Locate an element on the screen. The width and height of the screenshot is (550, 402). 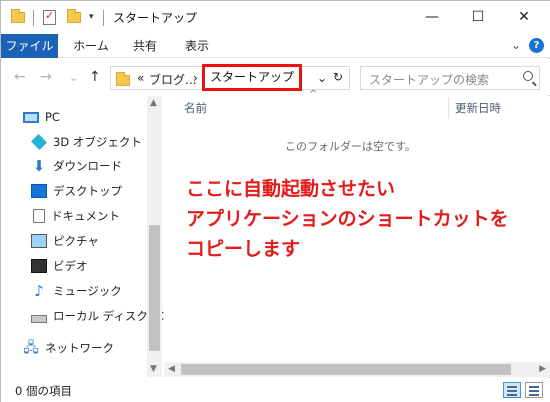
address-dropdown-icon: ⌄ is located at coordinates (322, 78).